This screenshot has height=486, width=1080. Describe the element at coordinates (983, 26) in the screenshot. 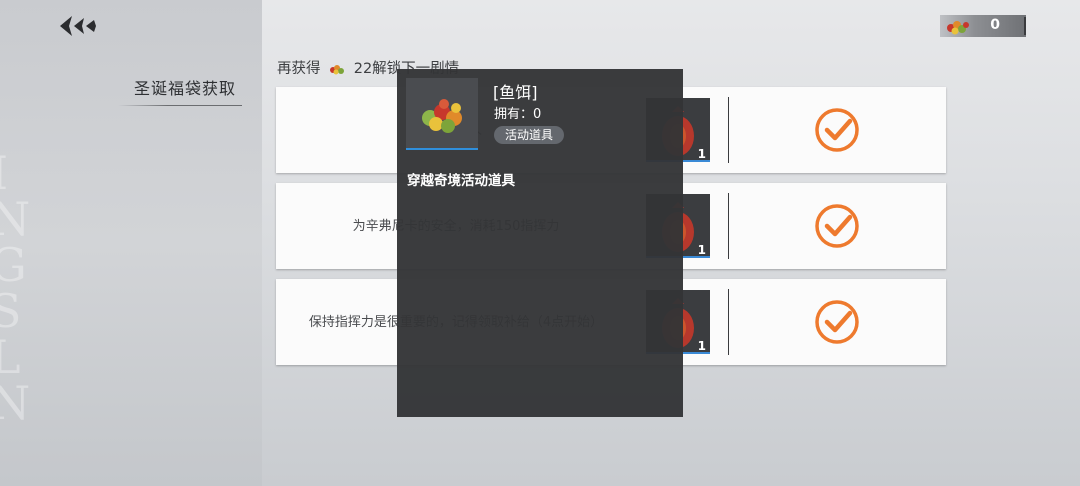

I see `currency-display: 0` at that location.